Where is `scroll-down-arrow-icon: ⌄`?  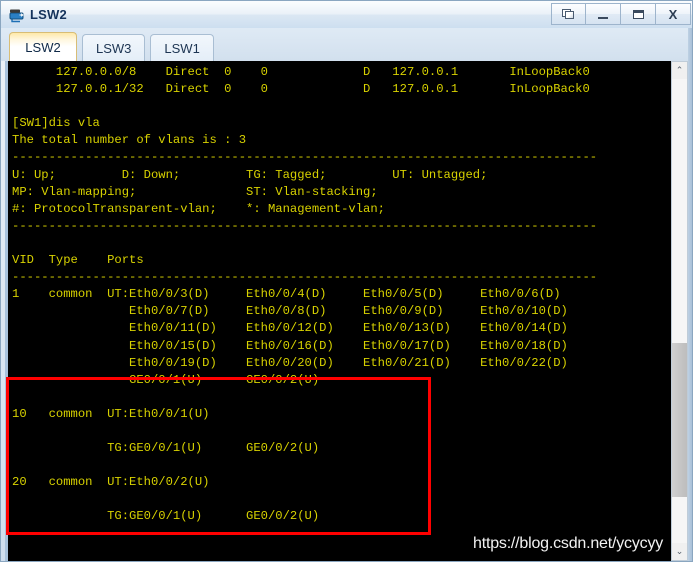
scroll-down-arrow-icon: ⌄ is located at coordinates (679, 551).